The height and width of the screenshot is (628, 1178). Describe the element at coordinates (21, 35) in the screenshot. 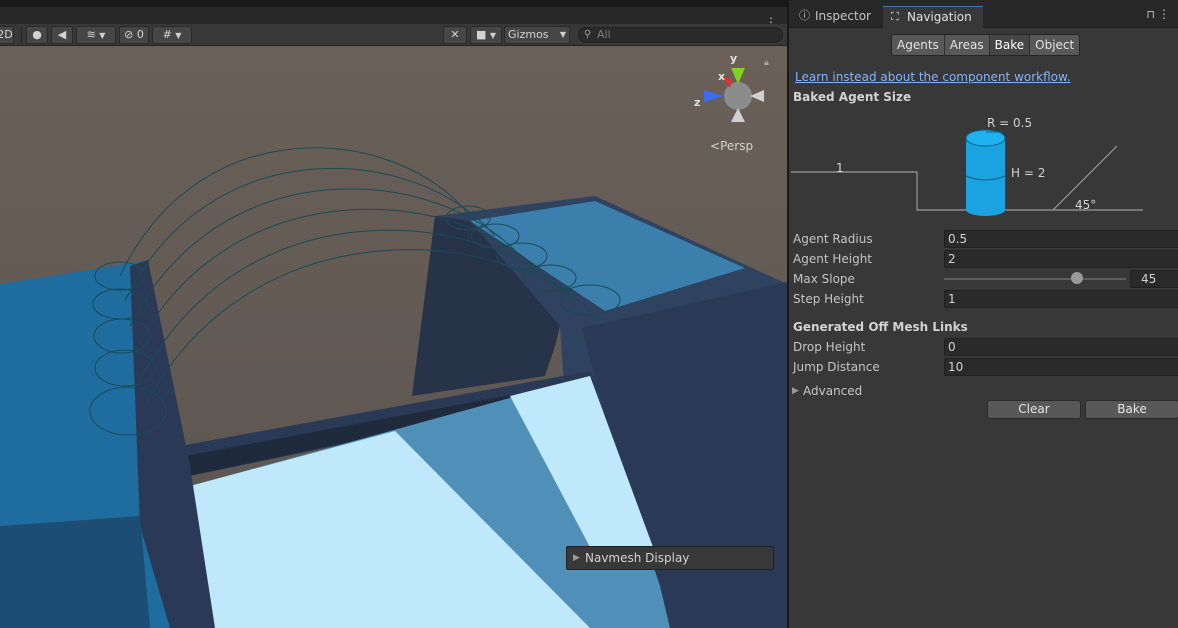

I see `toolbar-separator` at that location.